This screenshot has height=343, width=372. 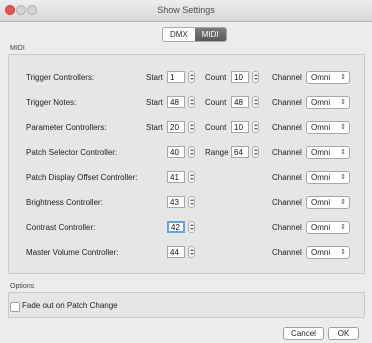 What do you see at coordinates (51, 102) in the screenshot?
I see `trigger-notes-label: Trigger Notes:` at bounding box center [51, 102].